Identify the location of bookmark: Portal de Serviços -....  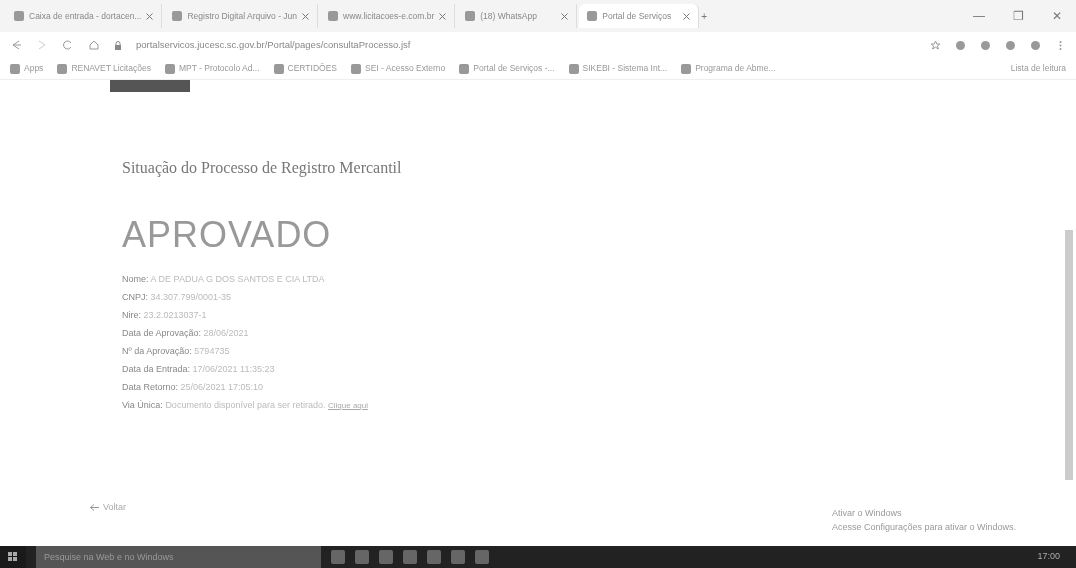
(507, 68).